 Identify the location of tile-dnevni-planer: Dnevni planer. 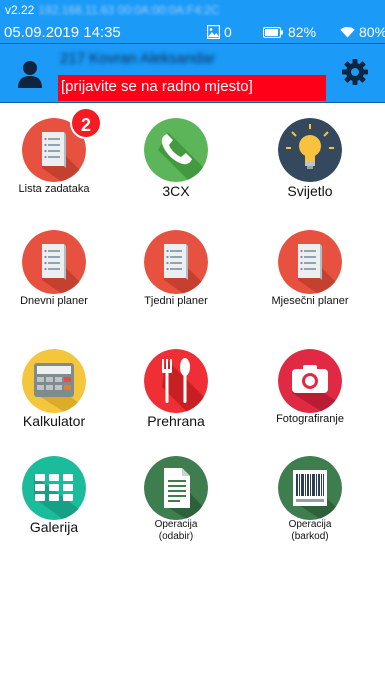
(59, 280).